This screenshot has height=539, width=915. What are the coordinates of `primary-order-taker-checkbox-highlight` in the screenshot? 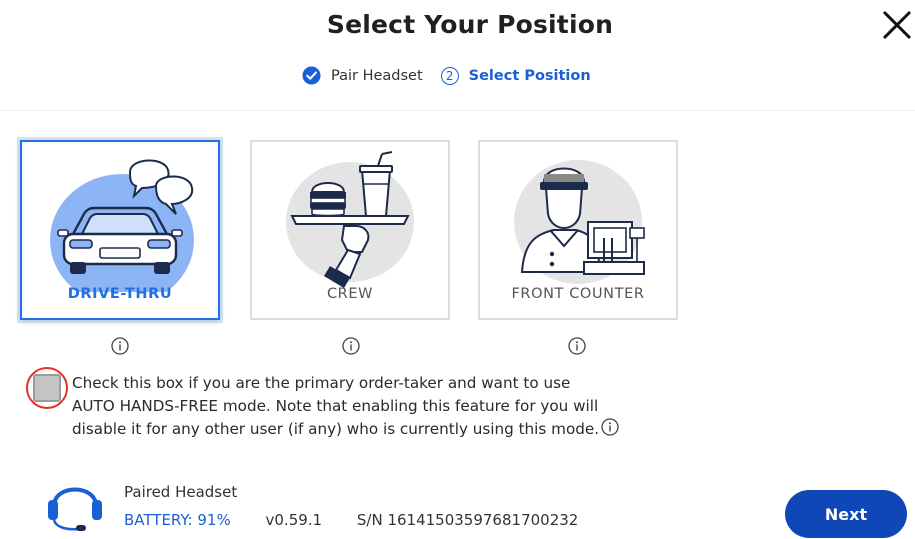 It's located at (47, 388).